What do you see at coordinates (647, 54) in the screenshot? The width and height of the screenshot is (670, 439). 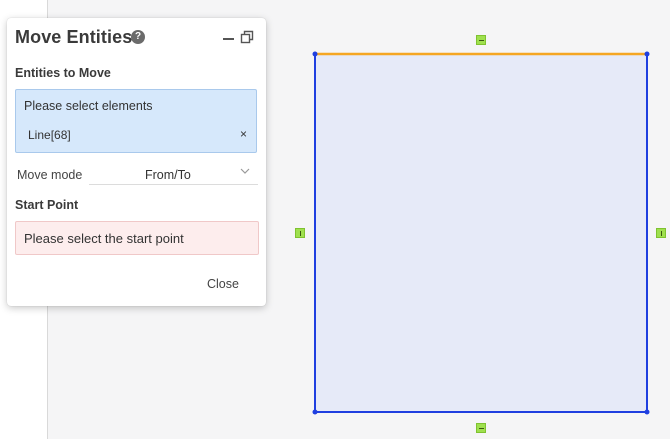 I see `corner-point-top-right` at bounding box center [647, 54].